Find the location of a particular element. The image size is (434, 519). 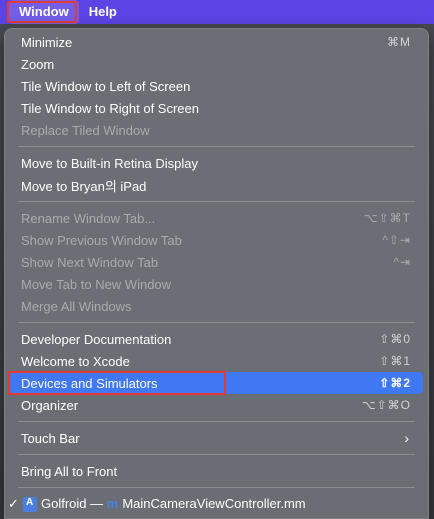

checkmark-icon: ✓ is located at coordinates (13, 503).